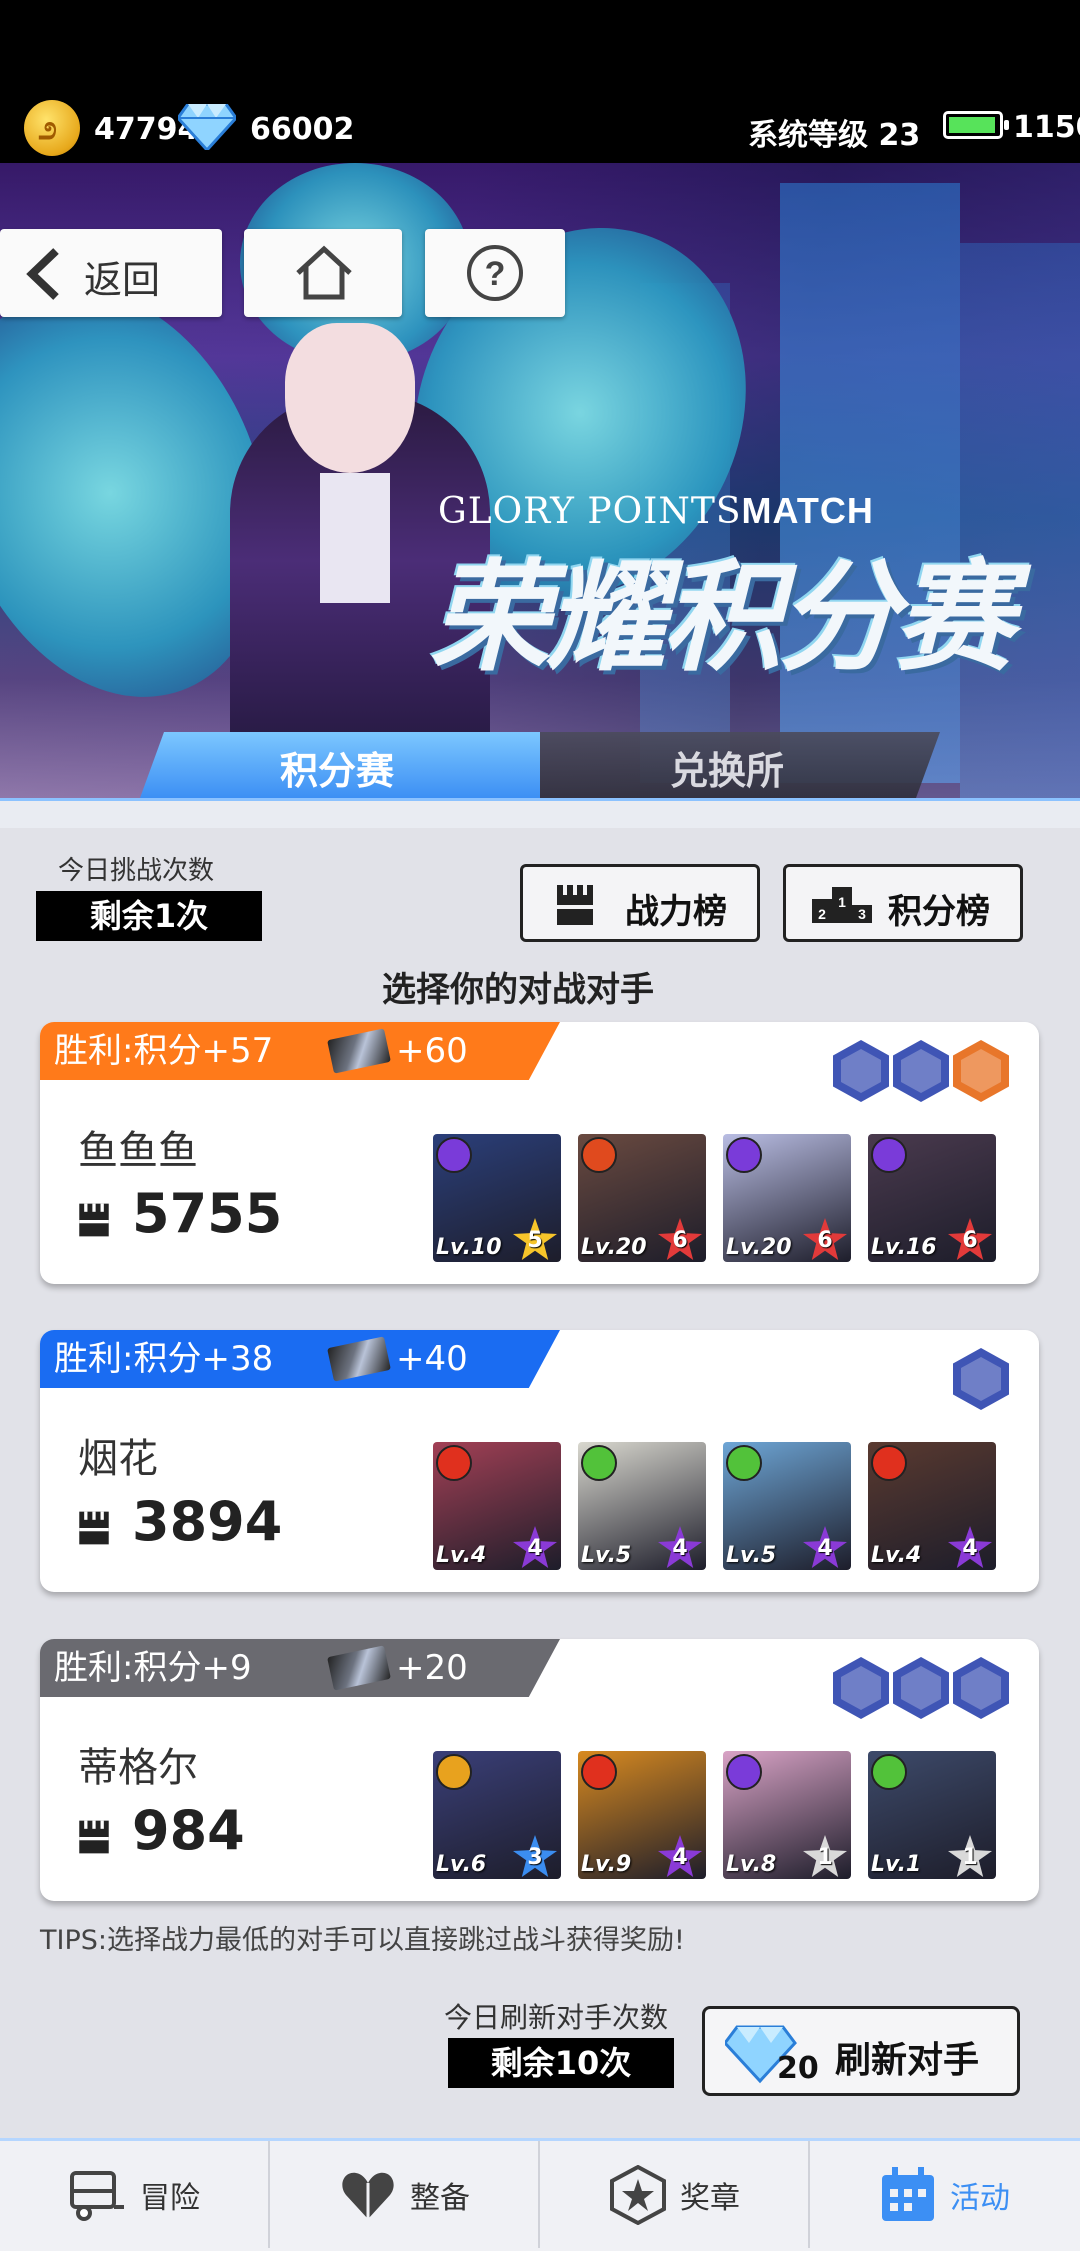 The image size is (1080, 2251). What do you see at coordinates (907, 2060) in the screenshot?
I see `refresh-button-label: 刷新对手` at bounding box center [907, 2060].